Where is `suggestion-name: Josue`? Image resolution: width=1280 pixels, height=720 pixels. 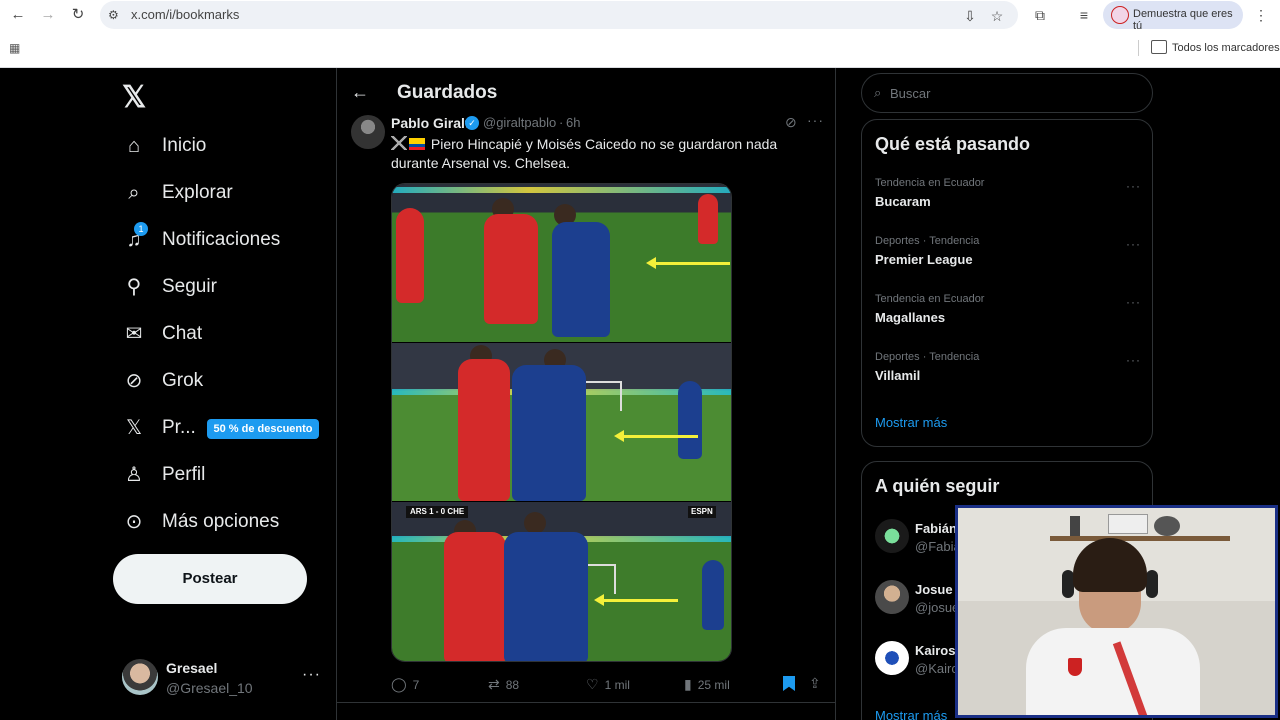
suggestion-name: Josue is located at coordinates (934, 589).